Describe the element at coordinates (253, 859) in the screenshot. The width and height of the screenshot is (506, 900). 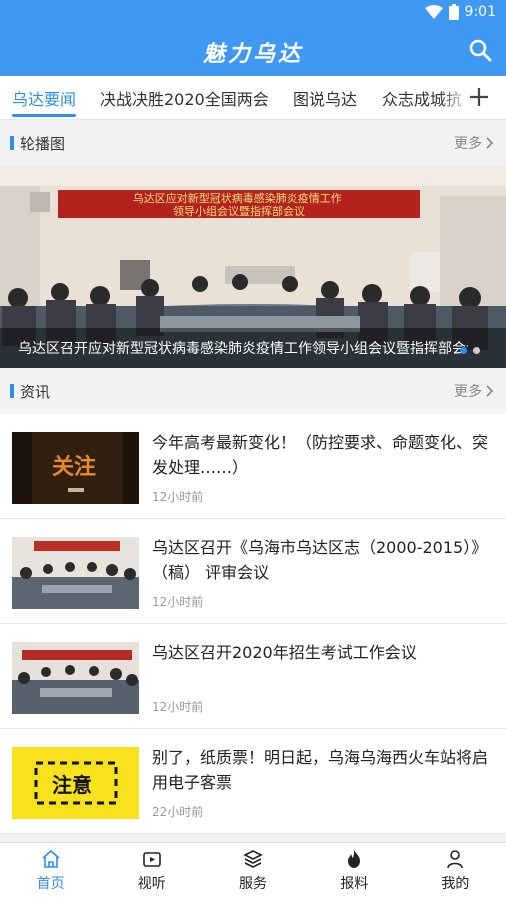
I see `layers-icon` at that location.